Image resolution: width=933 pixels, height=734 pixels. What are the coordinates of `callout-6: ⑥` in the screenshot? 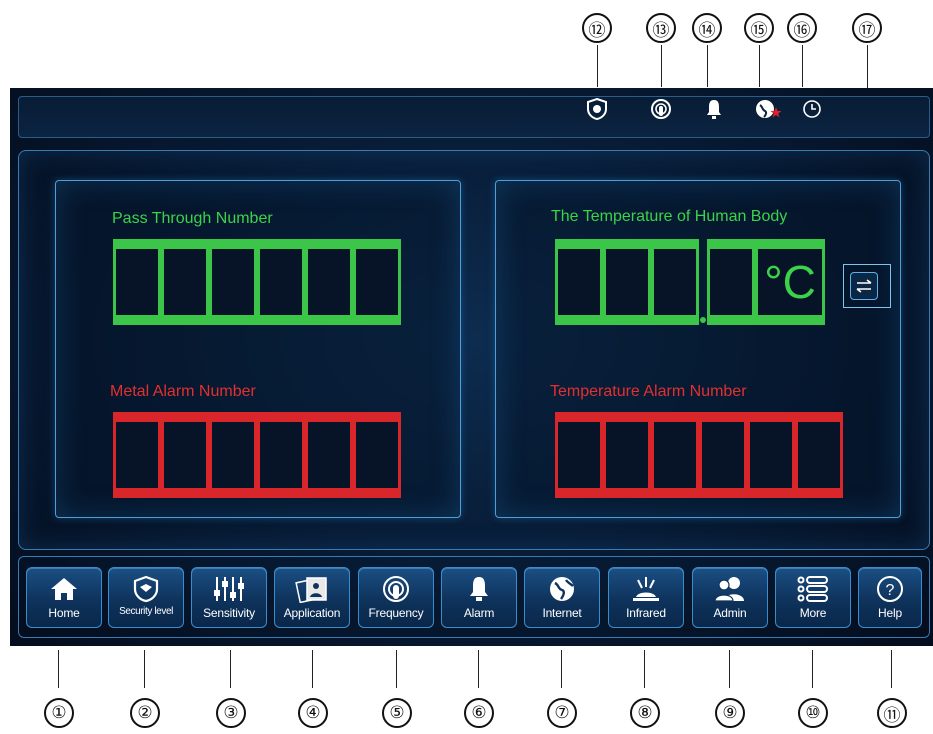 It's located at (479, 713).